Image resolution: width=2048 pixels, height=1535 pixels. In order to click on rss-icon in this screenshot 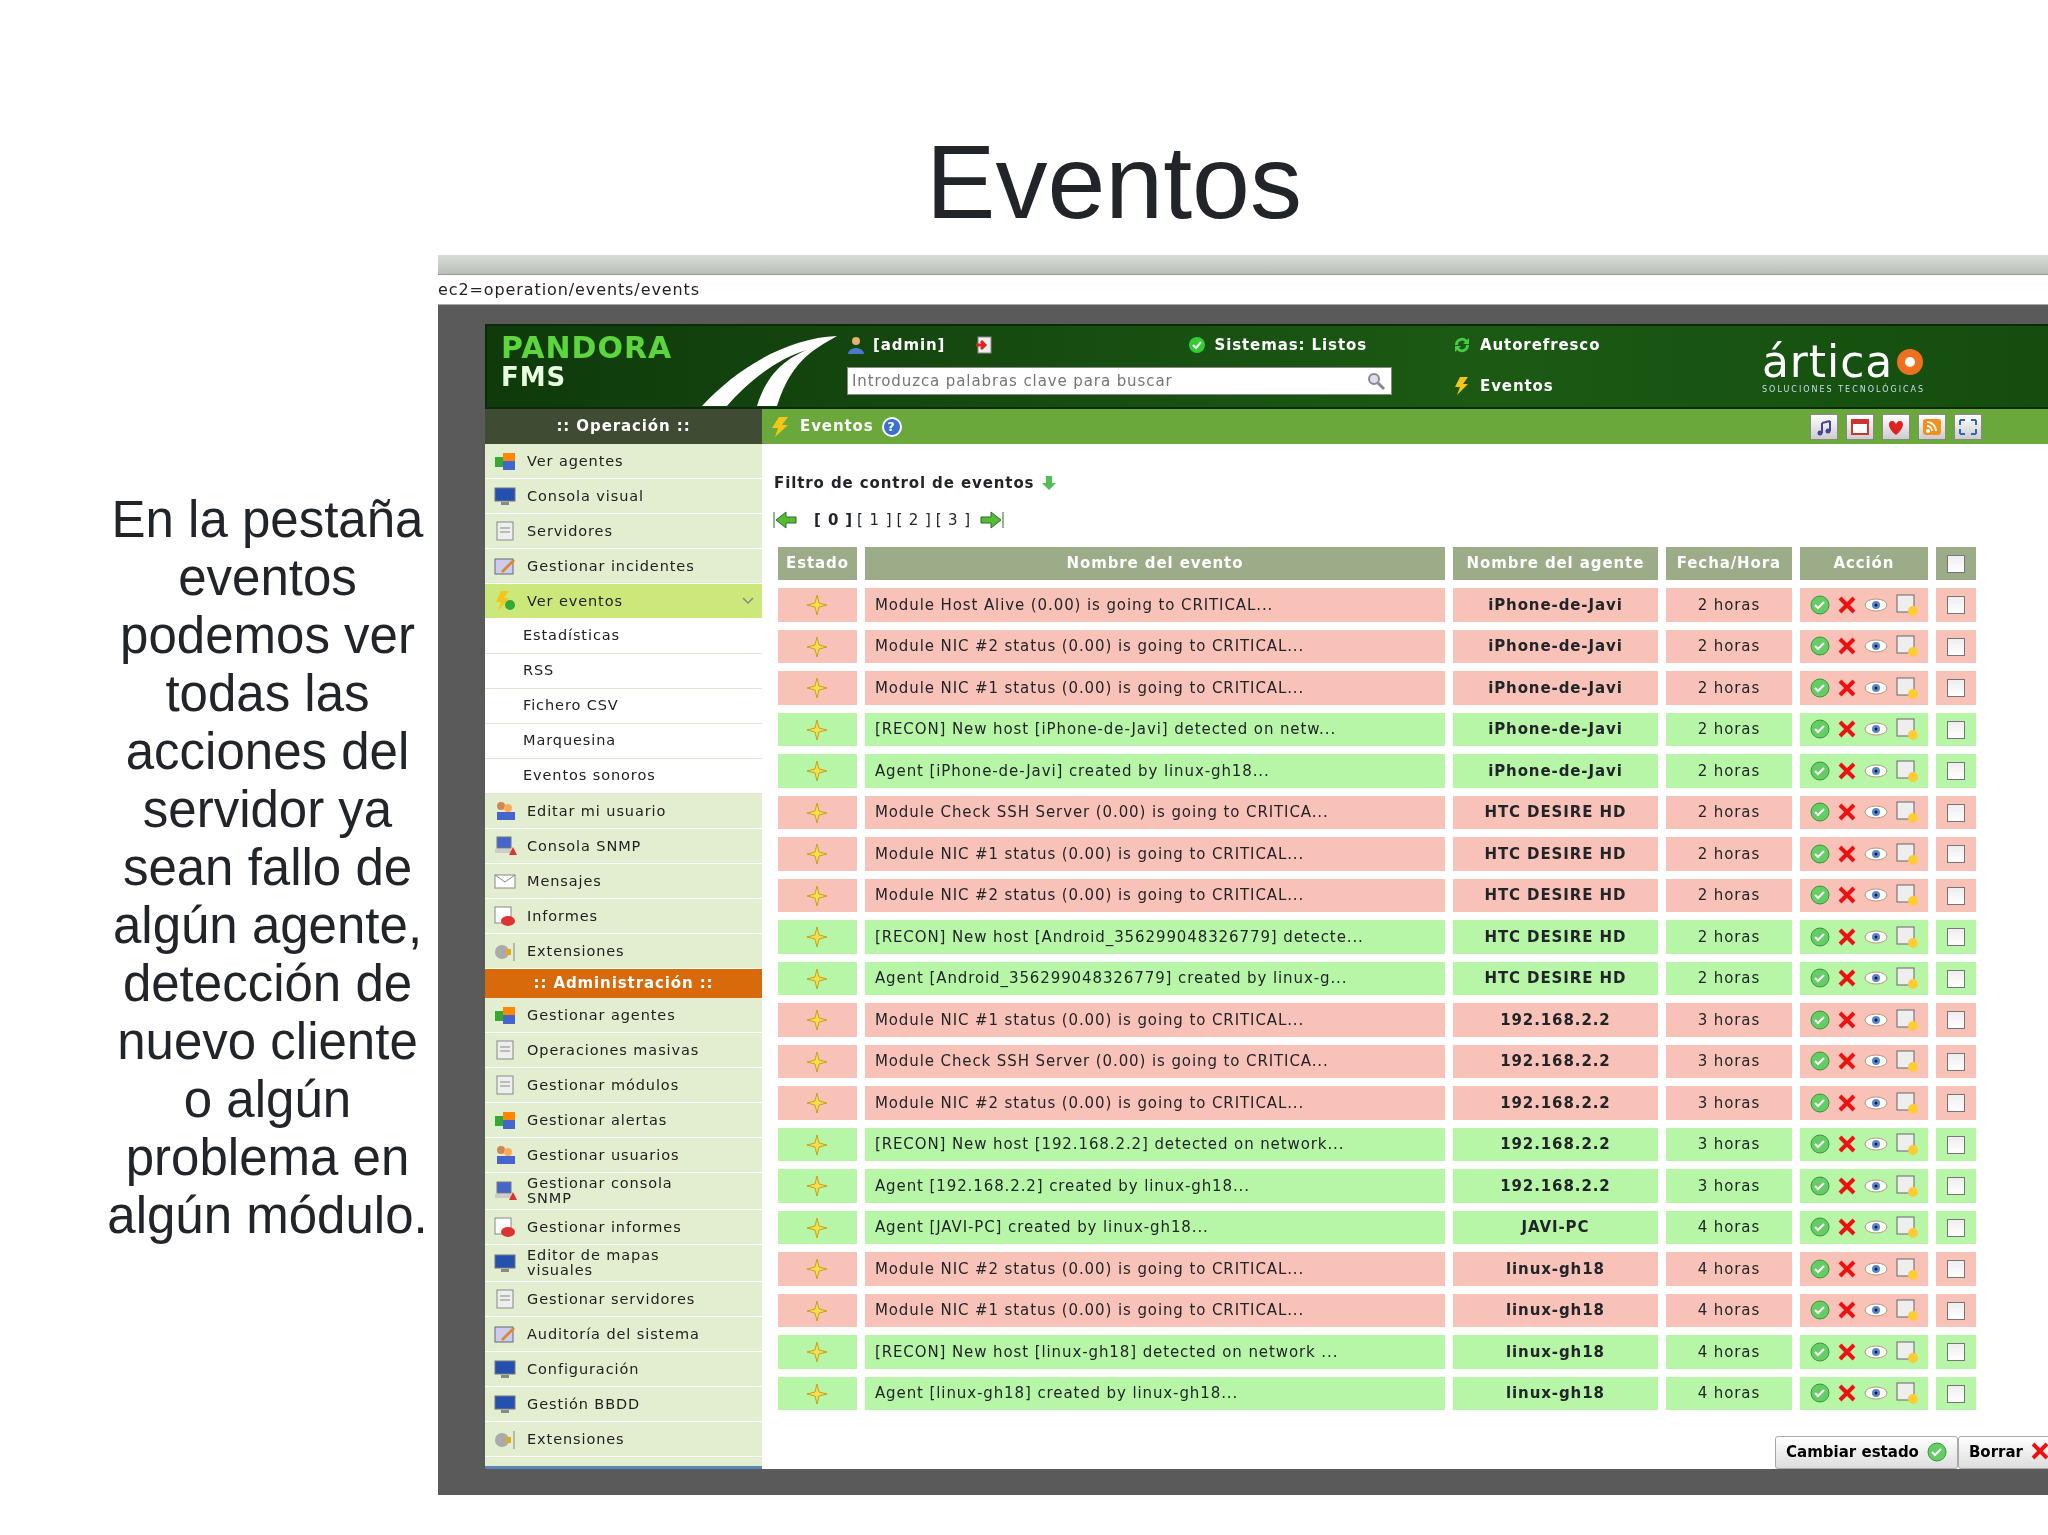, I will do `click(1932, 426)`.